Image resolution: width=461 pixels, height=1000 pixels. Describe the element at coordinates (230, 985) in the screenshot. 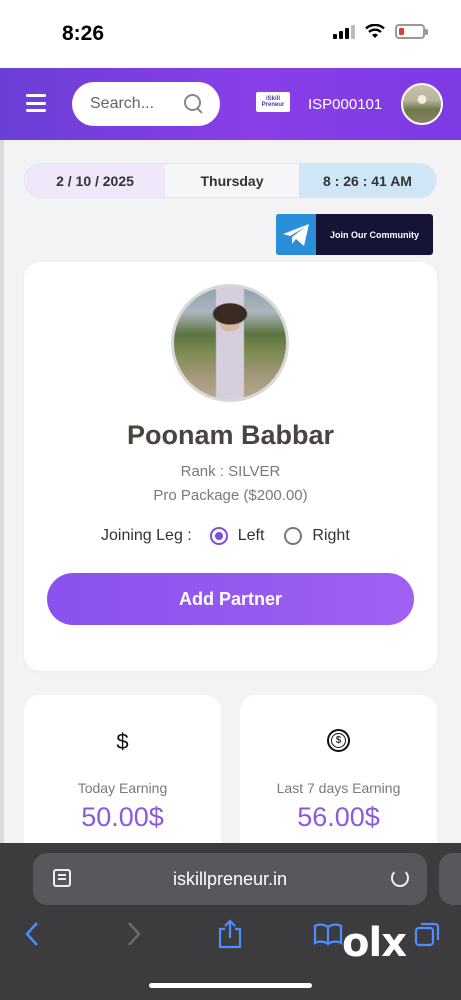

I see `home-indicator` at that location.